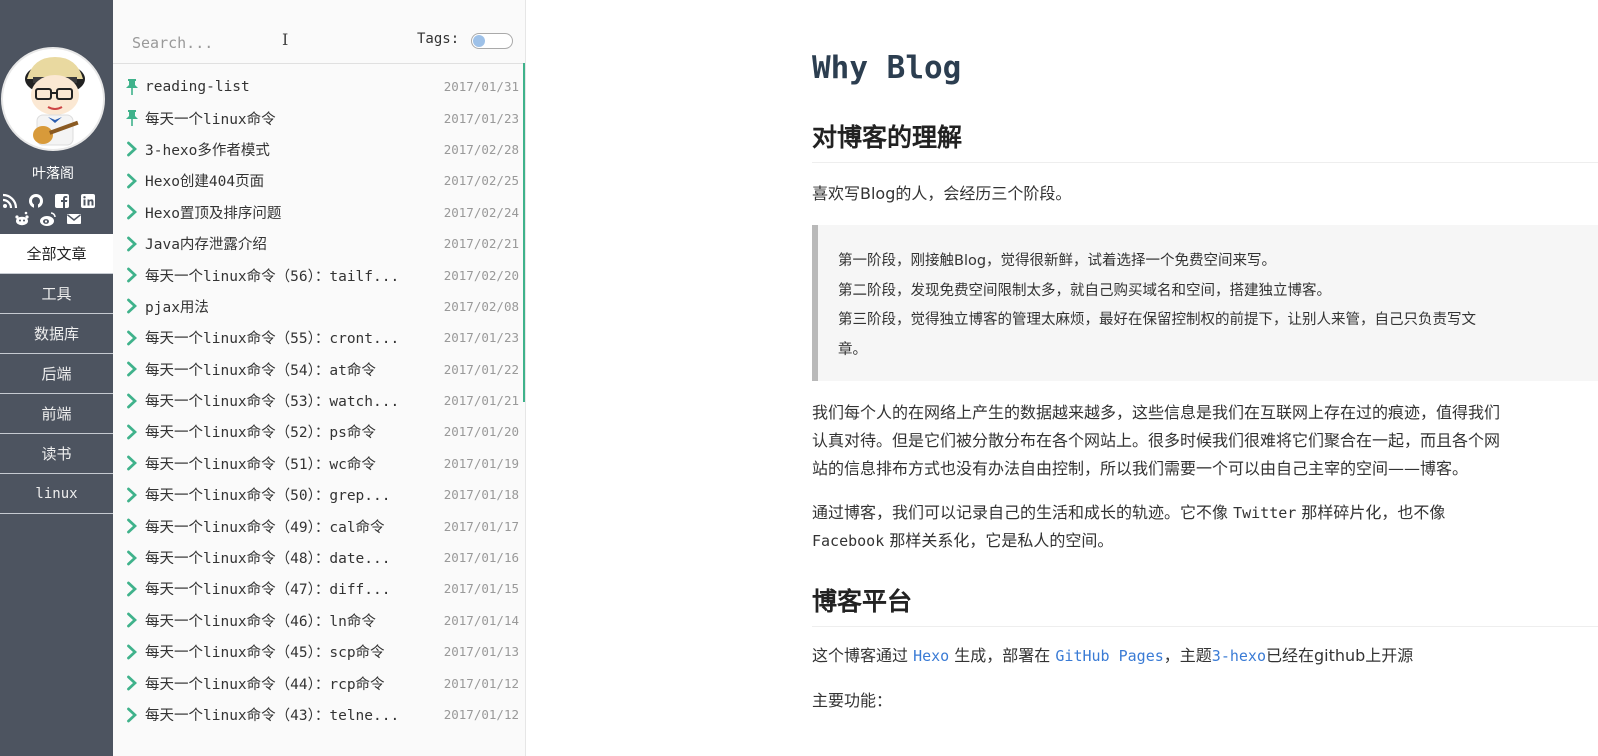  Describe the element at coordinates (492, 41) in the screenshot. I see `tags-toggle` at that location.